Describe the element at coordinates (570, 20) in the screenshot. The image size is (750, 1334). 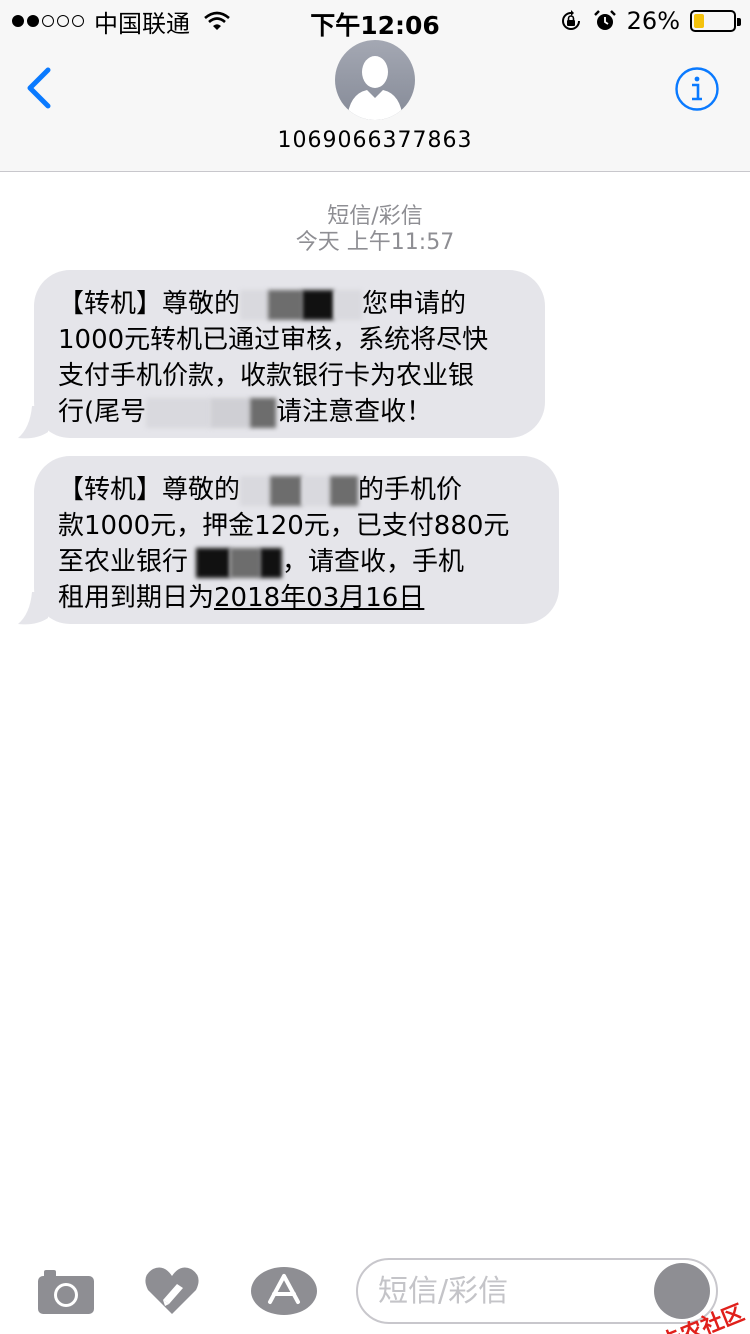
I see `rotation-lock-icon` at that location.